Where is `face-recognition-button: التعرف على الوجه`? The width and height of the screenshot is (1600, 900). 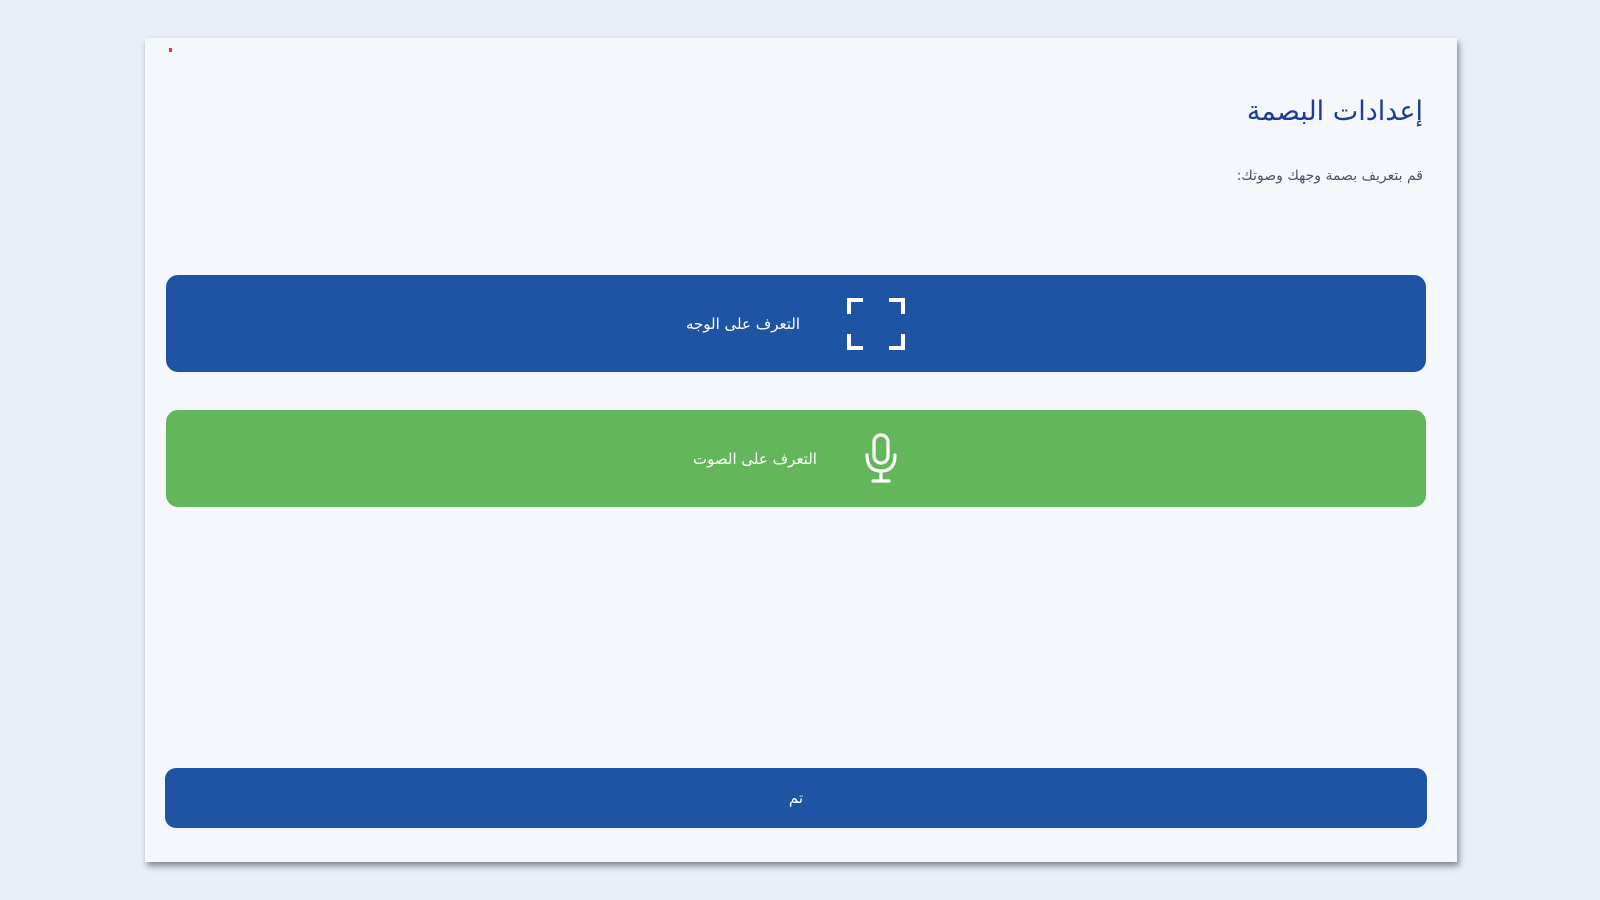
face-recognition-button: التعرف على الوجه is located at coordinates (796, 323).